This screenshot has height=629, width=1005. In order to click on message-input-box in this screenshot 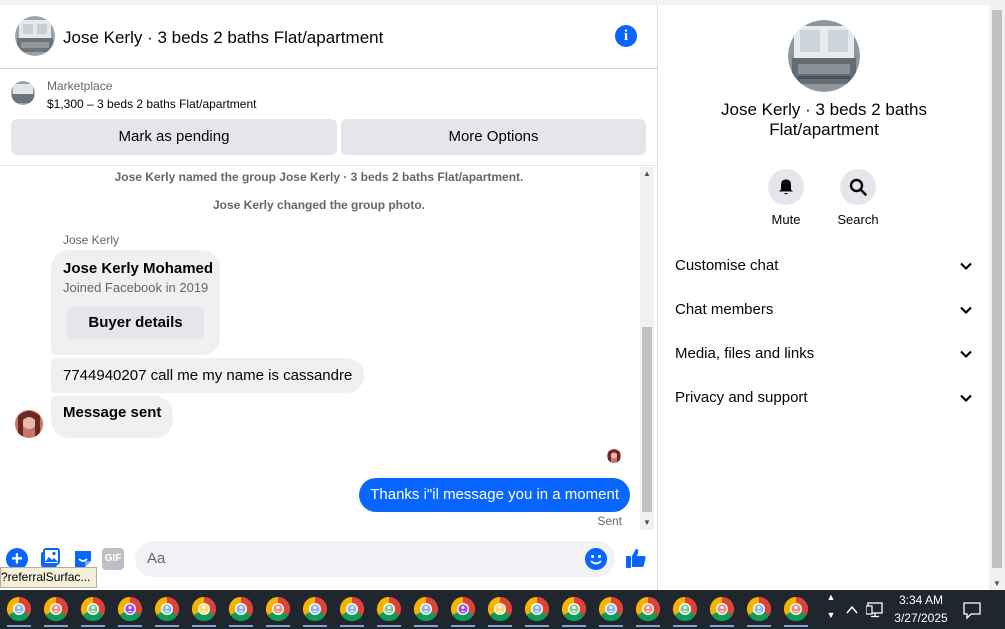, I will do `click(375, 559)`.